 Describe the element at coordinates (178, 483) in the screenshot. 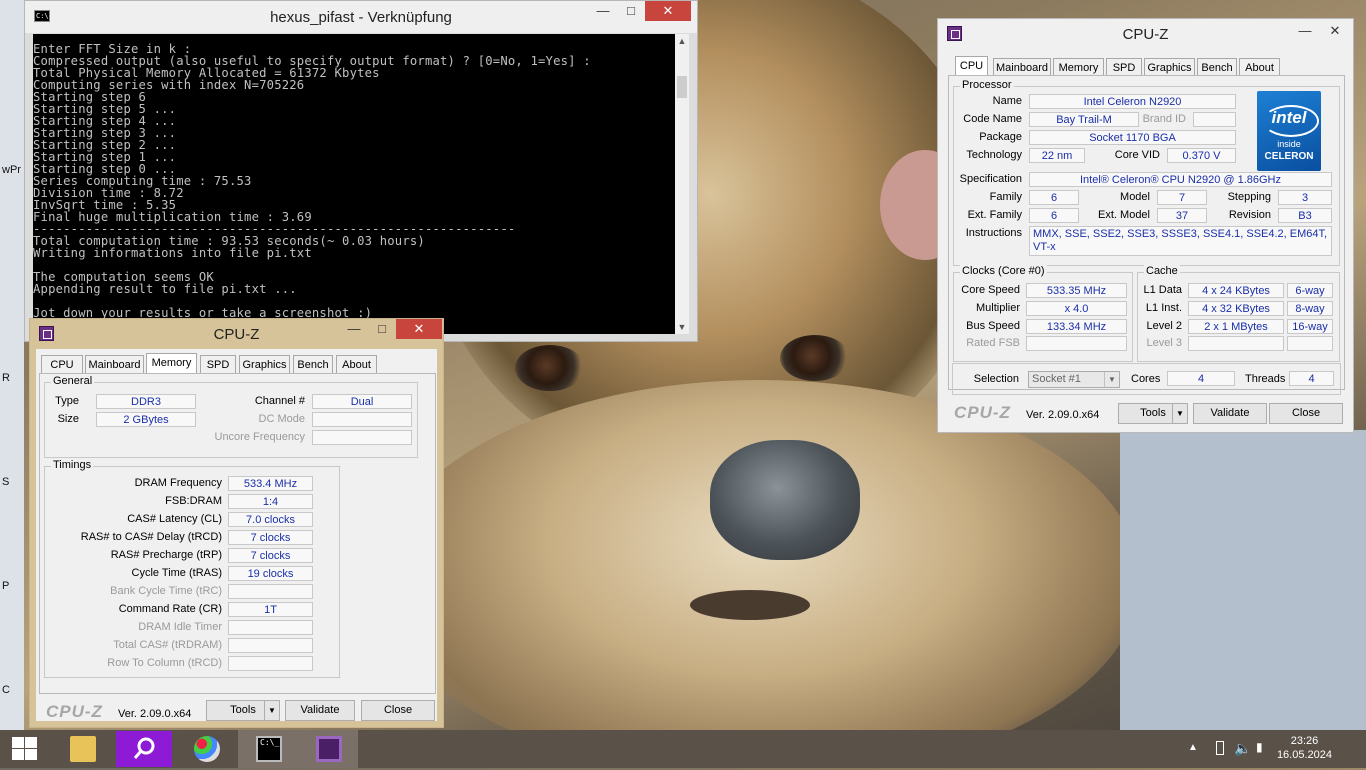

I see `timing-label: DRAM Frequency` at that location.